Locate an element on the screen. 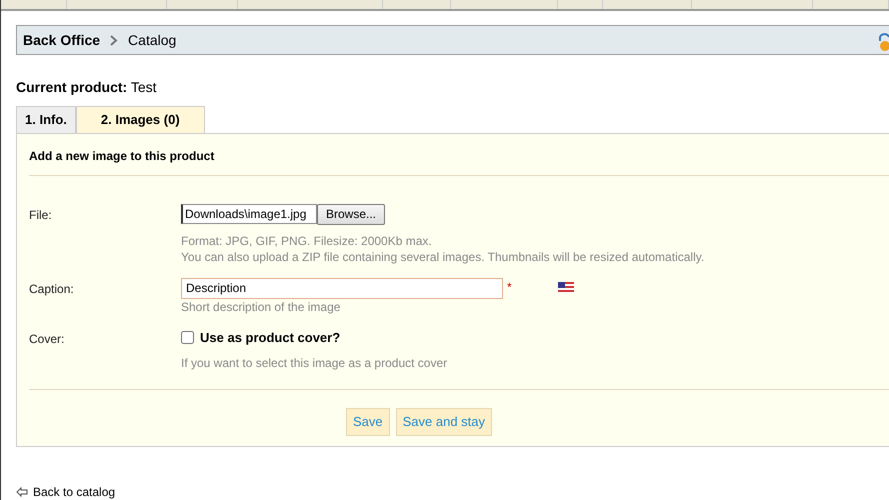 This screenshot has width=889, height=500. checkbox-label: Use as product cover? is located at coordinates (270, 337).